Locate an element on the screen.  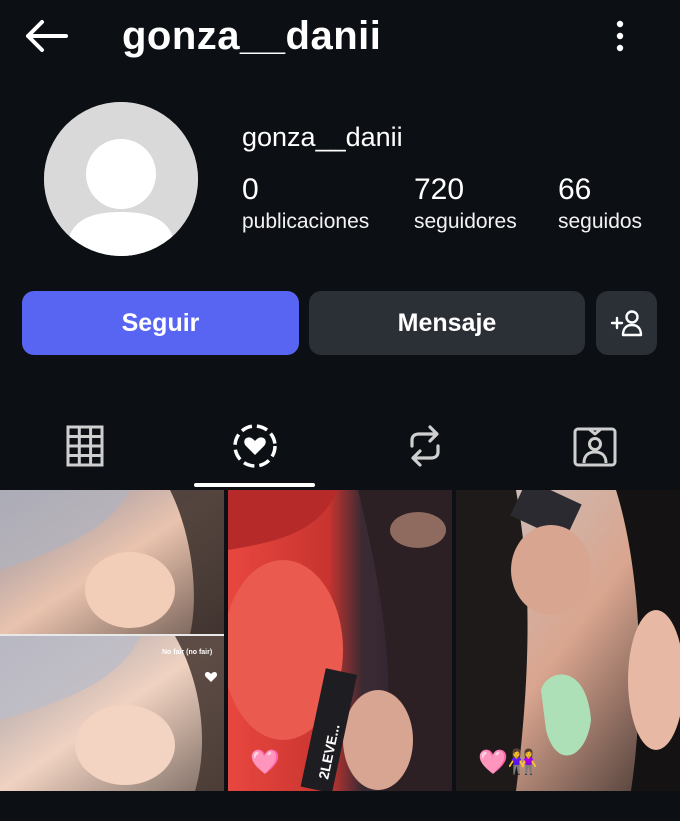
stat-following: 66 seguidos is located at coordinates (600, 203).